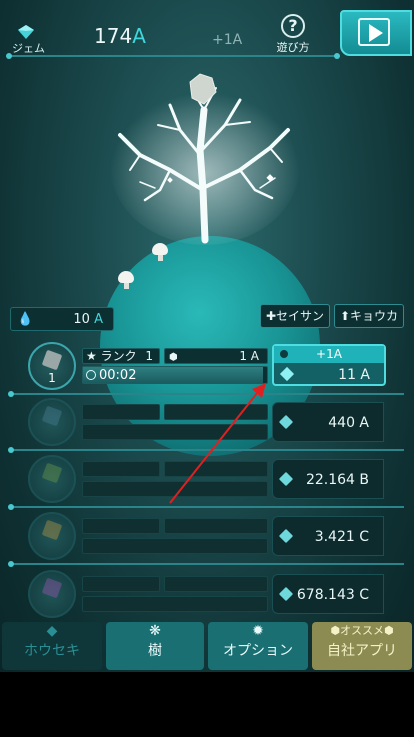 Image resolution: width=414 pixels, height=737 pixels. I want to click on recommend-badge: ⬢オススメ⬢, so click(362, 630).